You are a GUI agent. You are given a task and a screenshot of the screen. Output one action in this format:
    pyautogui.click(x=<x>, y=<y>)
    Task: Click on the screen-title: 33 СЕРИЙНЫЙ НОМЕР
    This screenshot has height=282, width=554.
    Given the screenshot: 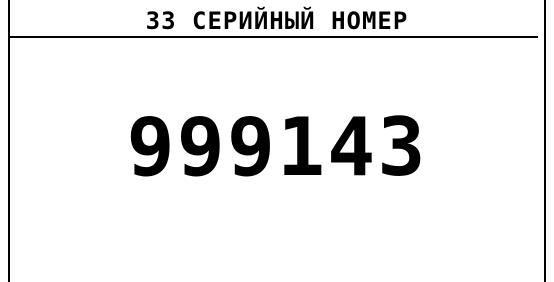 What is the action you would take?
    pyautogui.click(x=277, y=21)
    